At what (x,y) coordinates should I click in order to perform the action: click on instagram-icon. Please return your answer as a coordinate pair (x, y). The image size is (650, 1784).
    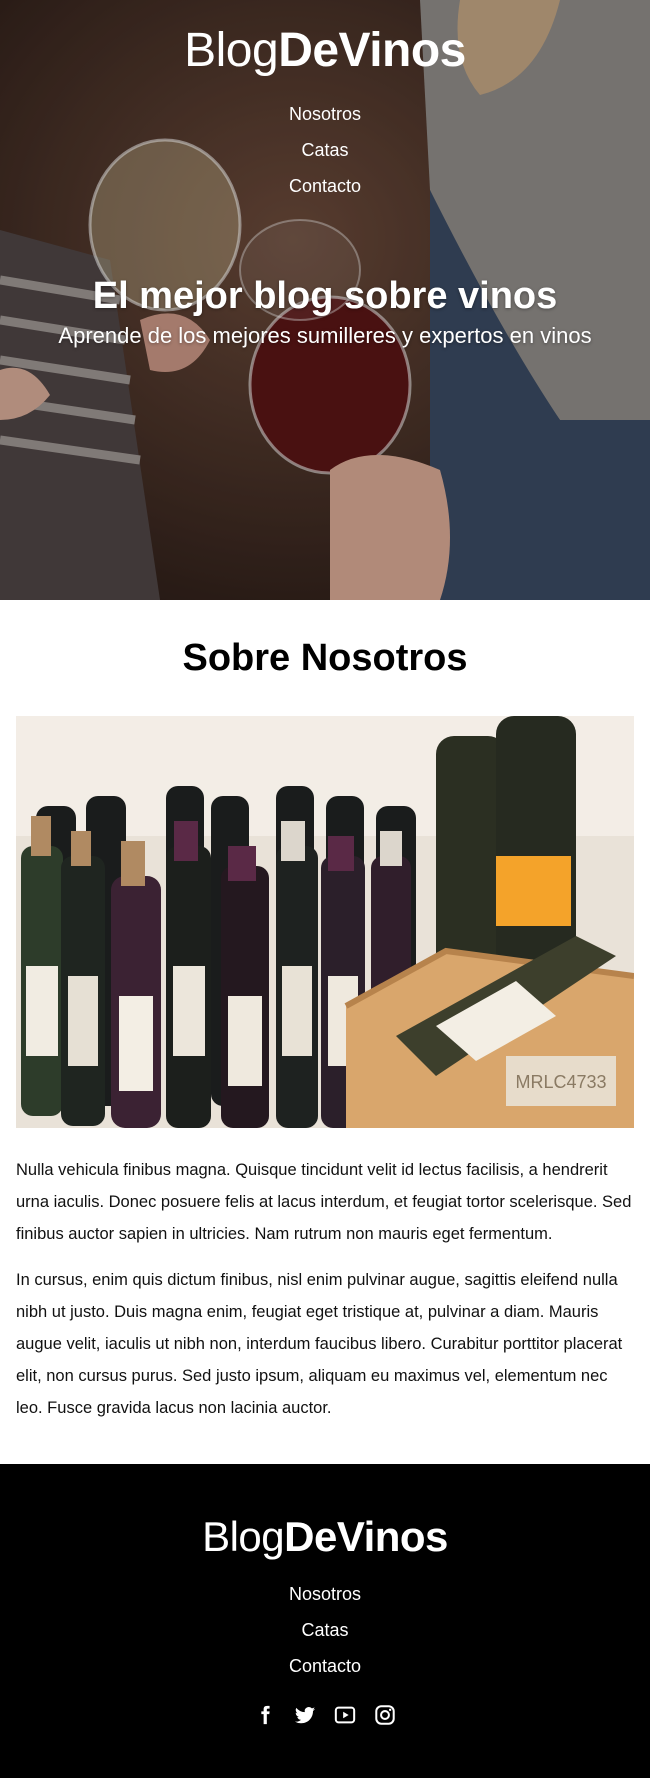
    Looking at the image, I should click on (385, 1715).